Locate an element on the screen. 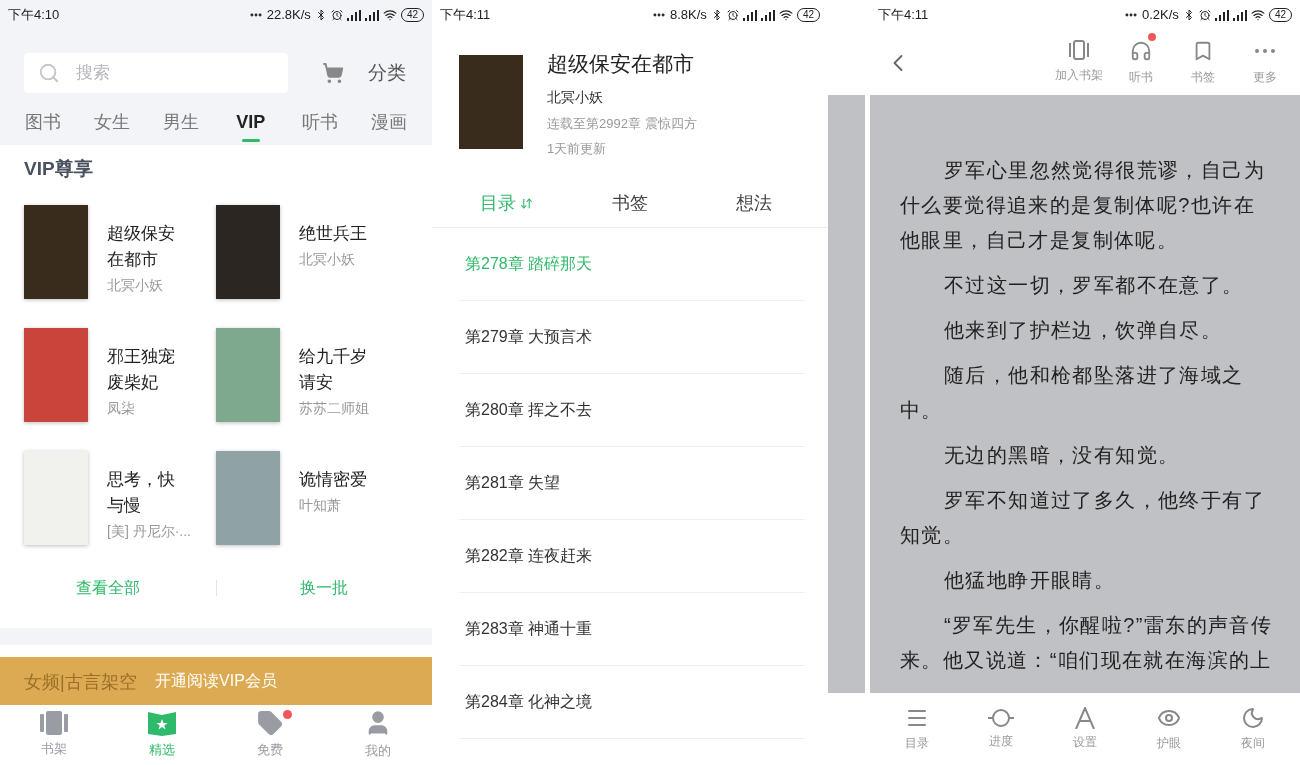 Image resolution: width=1300 pixels, height=765 pixels. story-paragraph: 他猛地睁开眼睛。 is located at coordinates (1030, 580).